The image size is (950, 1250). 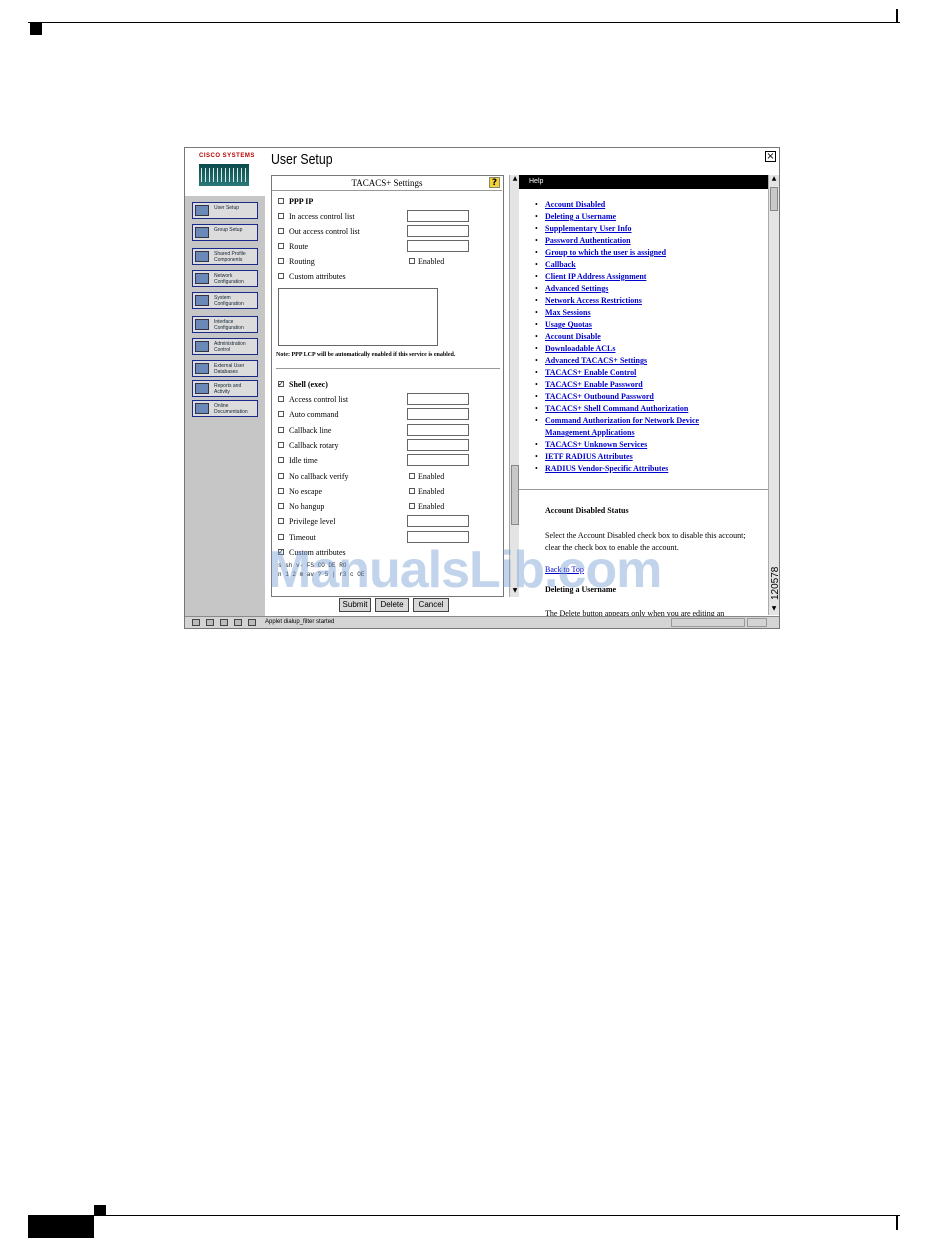 I want to click on help-question-icon: ?, so click(x=494, y=182).